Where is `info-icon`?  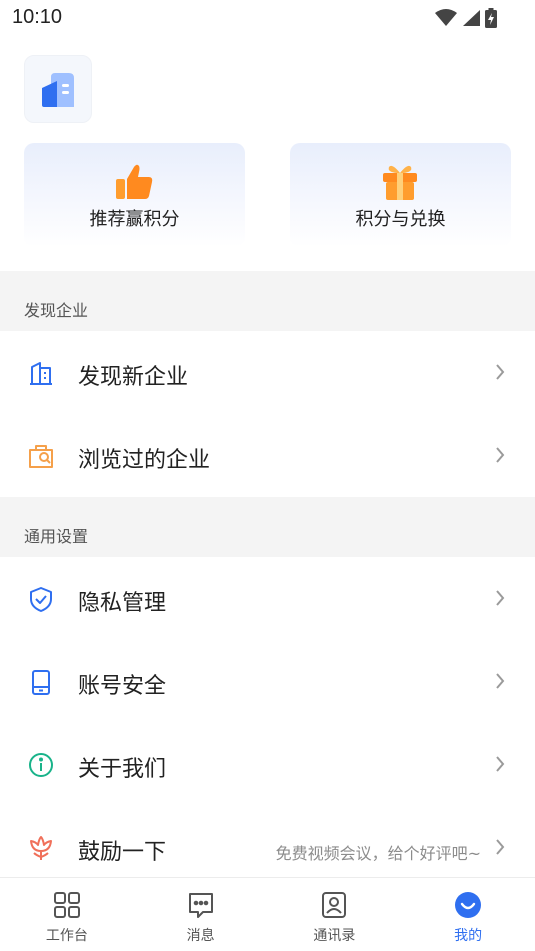 info-icon is located at coordinates (41, 765).